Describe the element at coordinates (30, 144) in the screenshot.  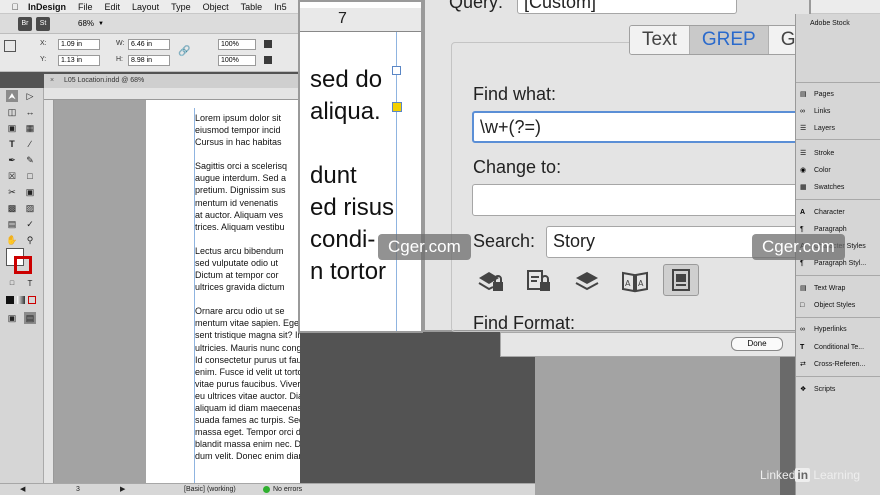
I see `line-tool-icon: ∕` at that location.